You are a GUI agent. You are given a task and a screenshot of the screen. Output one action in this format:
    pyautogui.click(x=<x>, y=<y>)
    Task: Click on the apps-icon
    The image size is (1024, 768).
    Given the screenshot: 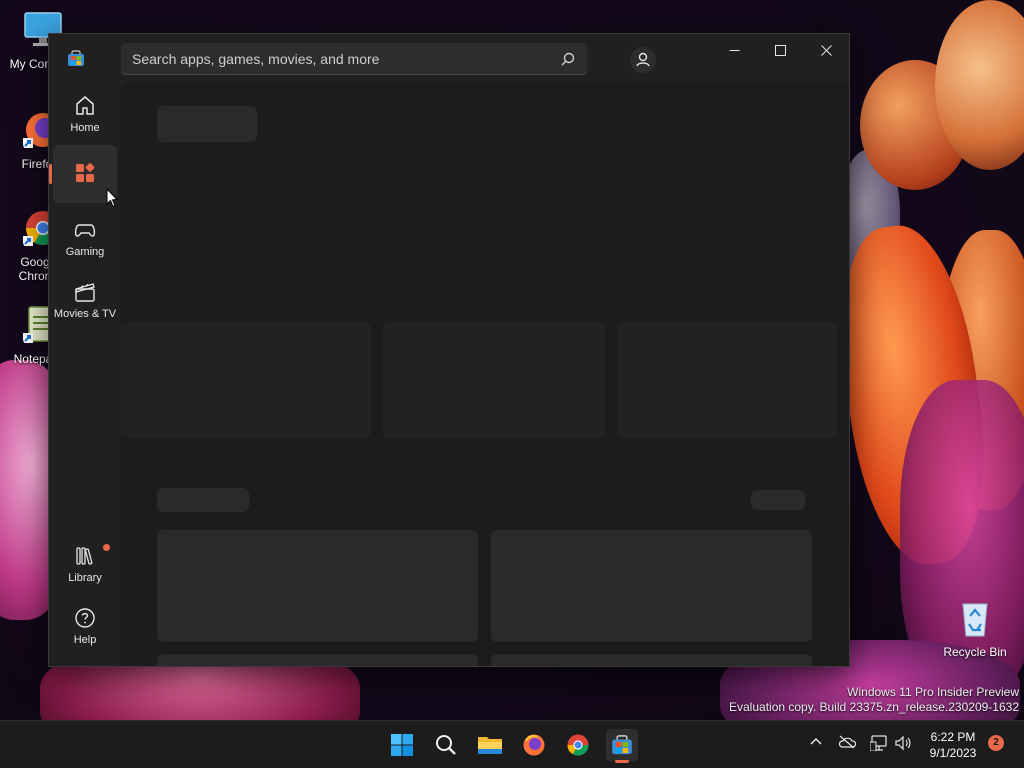 What is the action you would take?
    pyautogui.click(x=85, y=172)
    